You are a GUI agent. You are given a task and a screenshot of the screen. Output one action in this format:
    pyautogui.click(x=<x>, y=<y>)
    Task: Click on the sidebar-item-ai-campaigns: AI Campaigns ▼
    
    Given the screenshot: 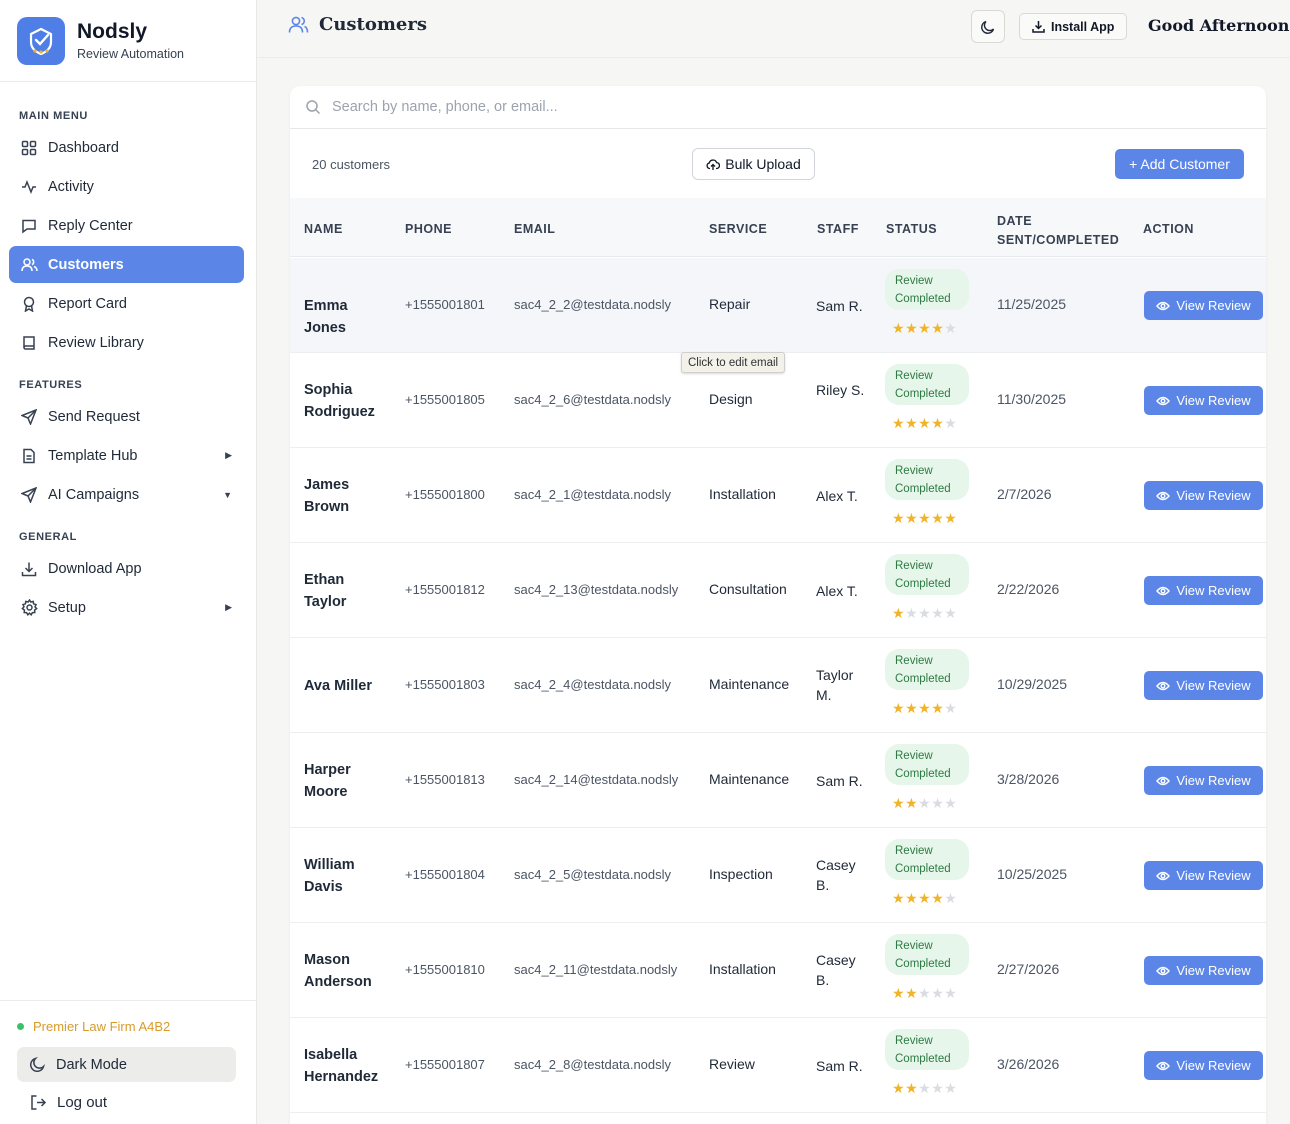 What is the action you would take?
    pyautogui.click(x=126, y=494)
    